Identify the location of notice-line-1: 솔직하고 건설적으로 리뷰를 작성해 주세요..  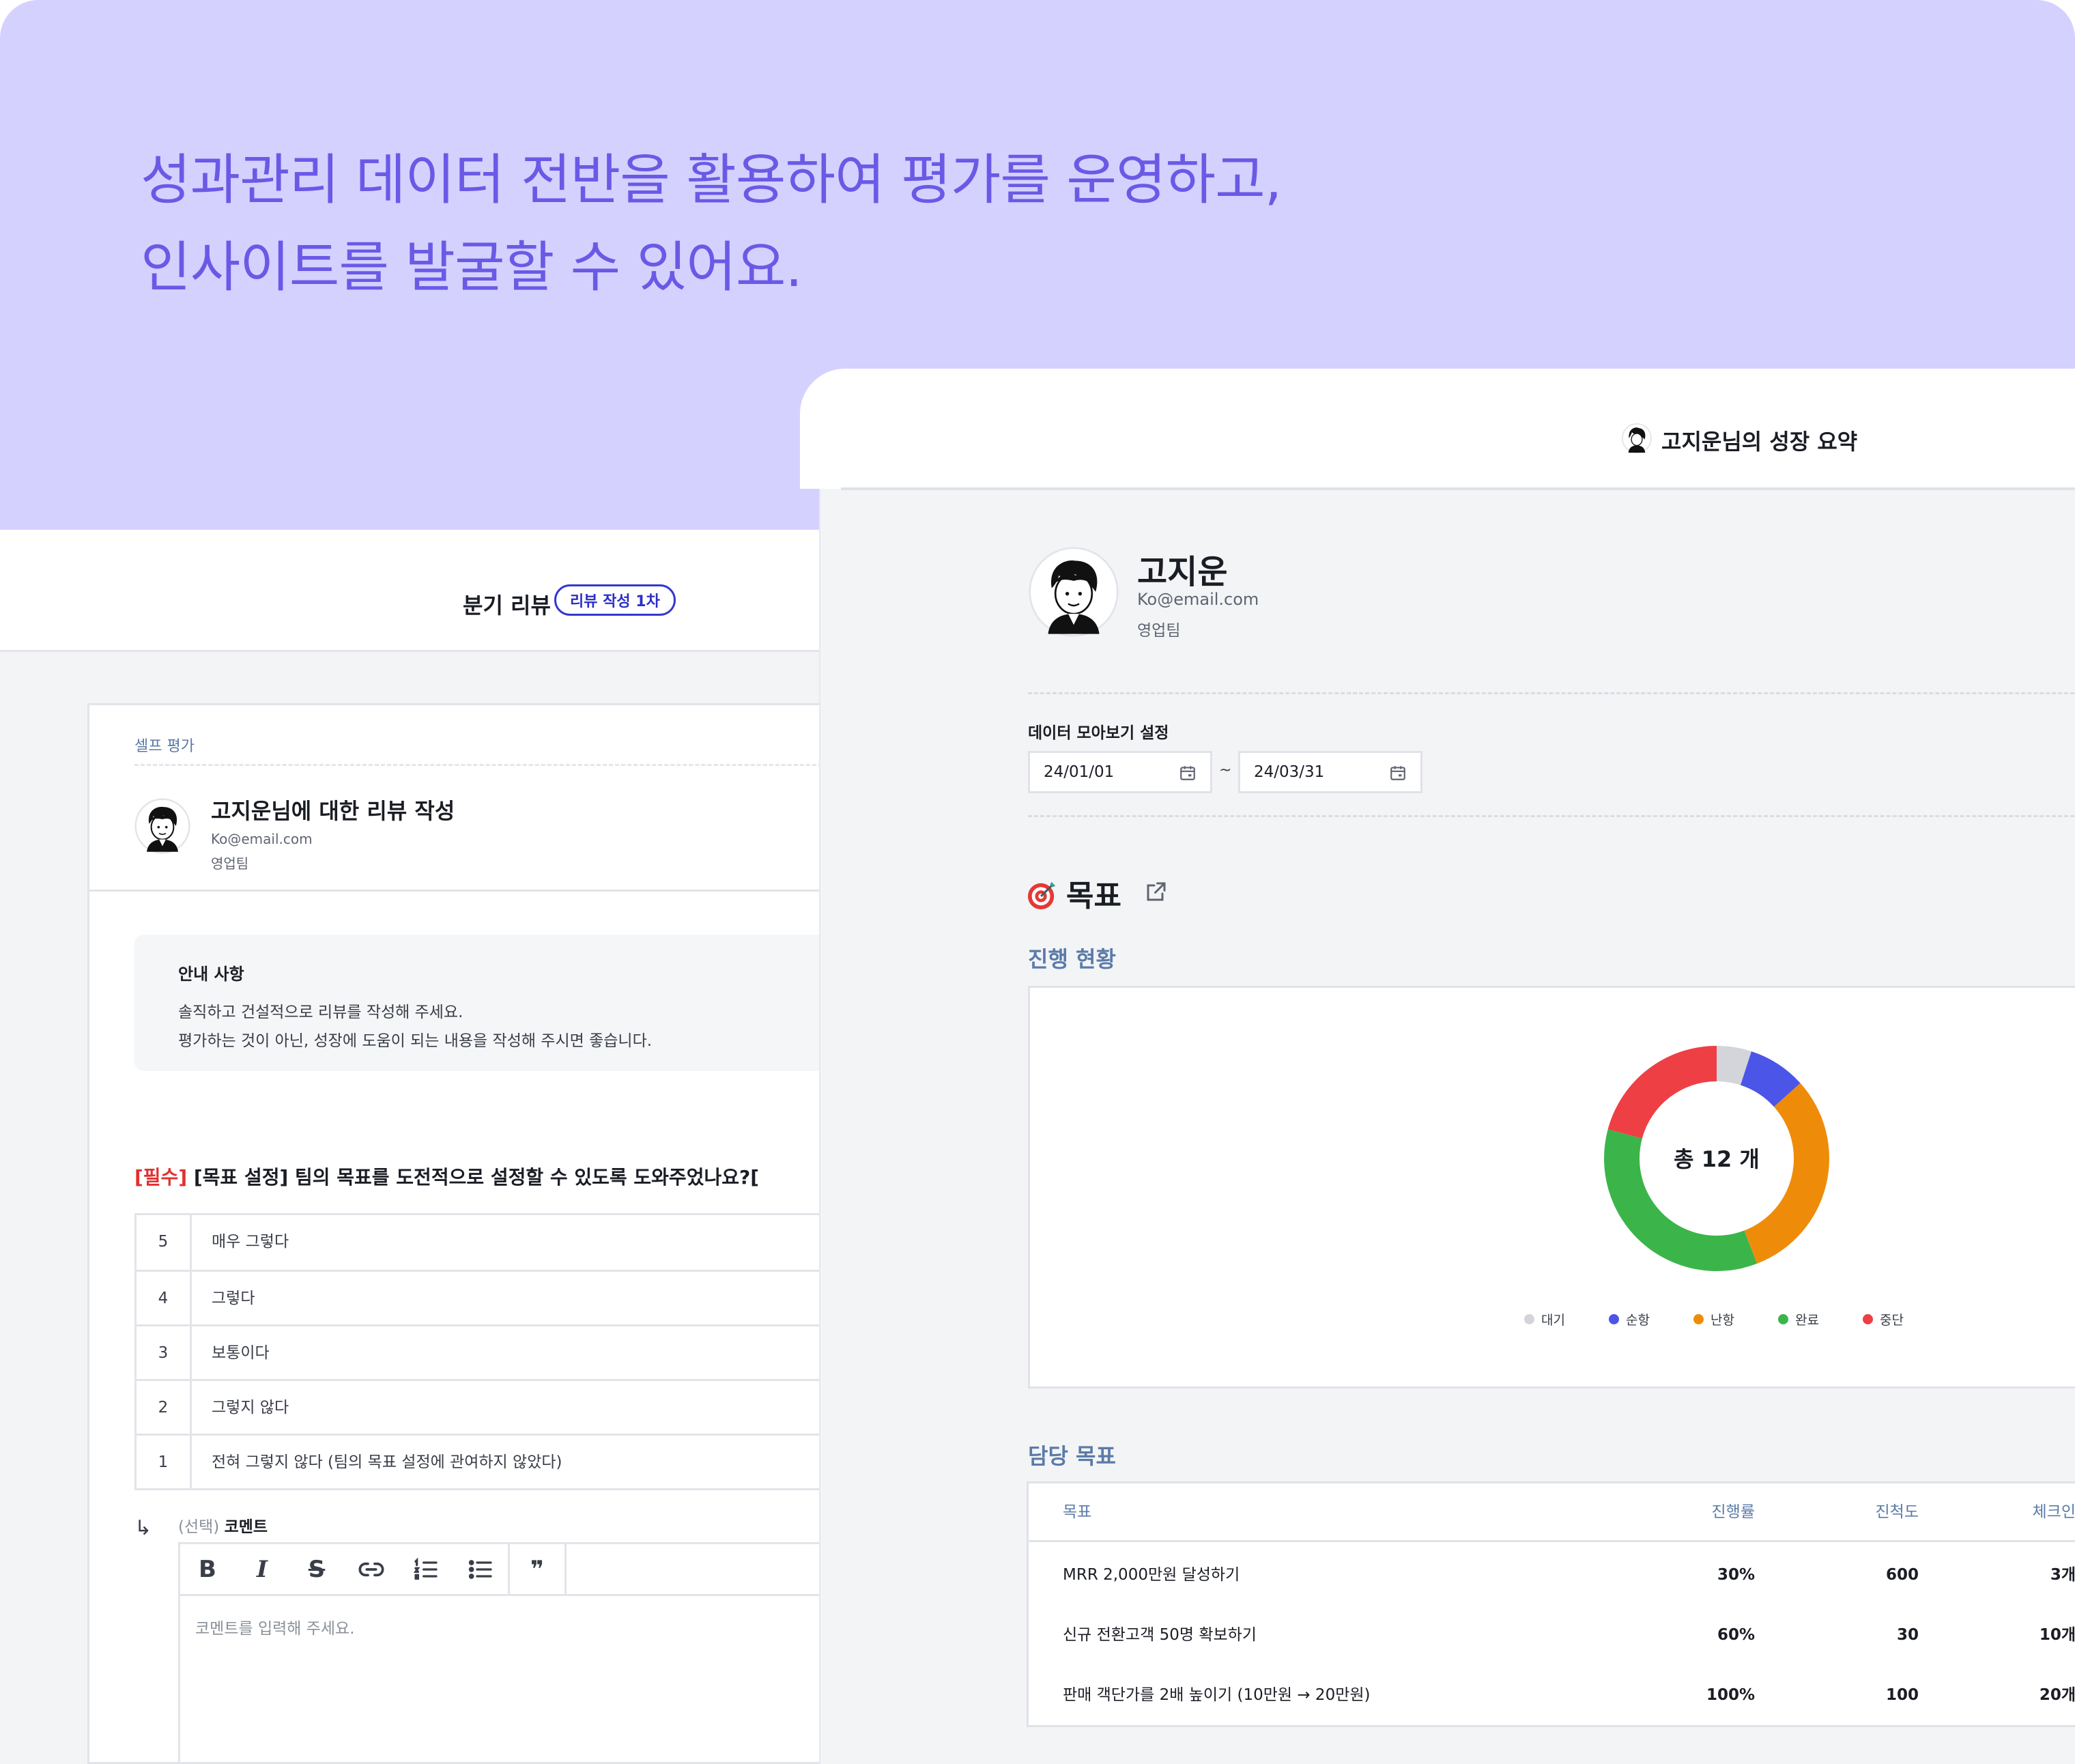
(320, 1012).